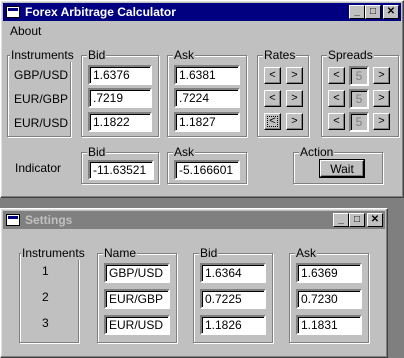  What do you see at coordinates (194, 220) in the screenshot?
I see `settings-title-bar: Settings` at bounding box center [194, 220].